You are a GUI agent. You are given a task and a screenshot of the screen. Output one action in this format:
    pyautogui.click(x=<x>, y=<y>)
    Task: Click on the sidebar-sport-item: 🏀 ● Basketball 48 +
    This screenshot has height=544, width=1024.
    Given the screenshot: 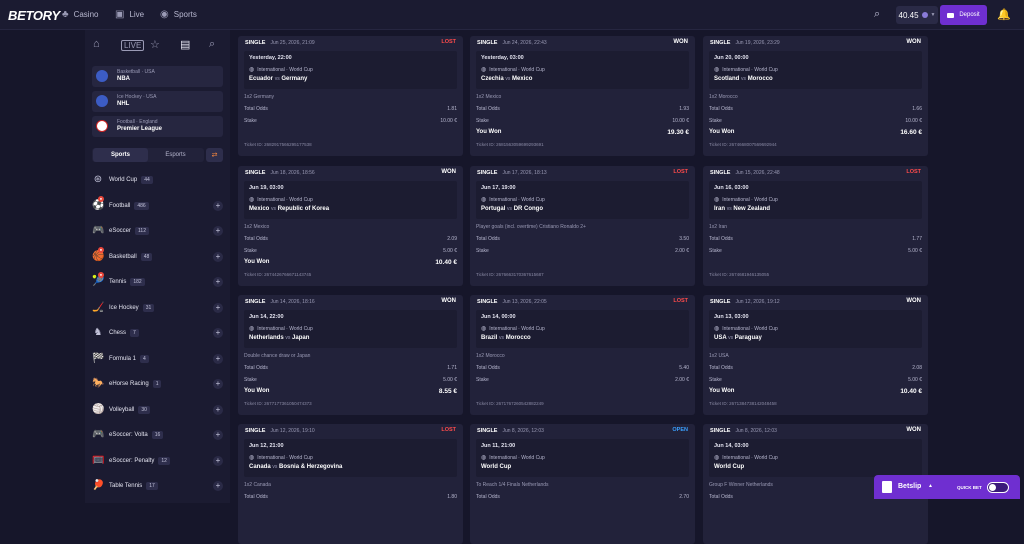 What is the action you would take?
    pyautogui.click(x=157, y=255)
    